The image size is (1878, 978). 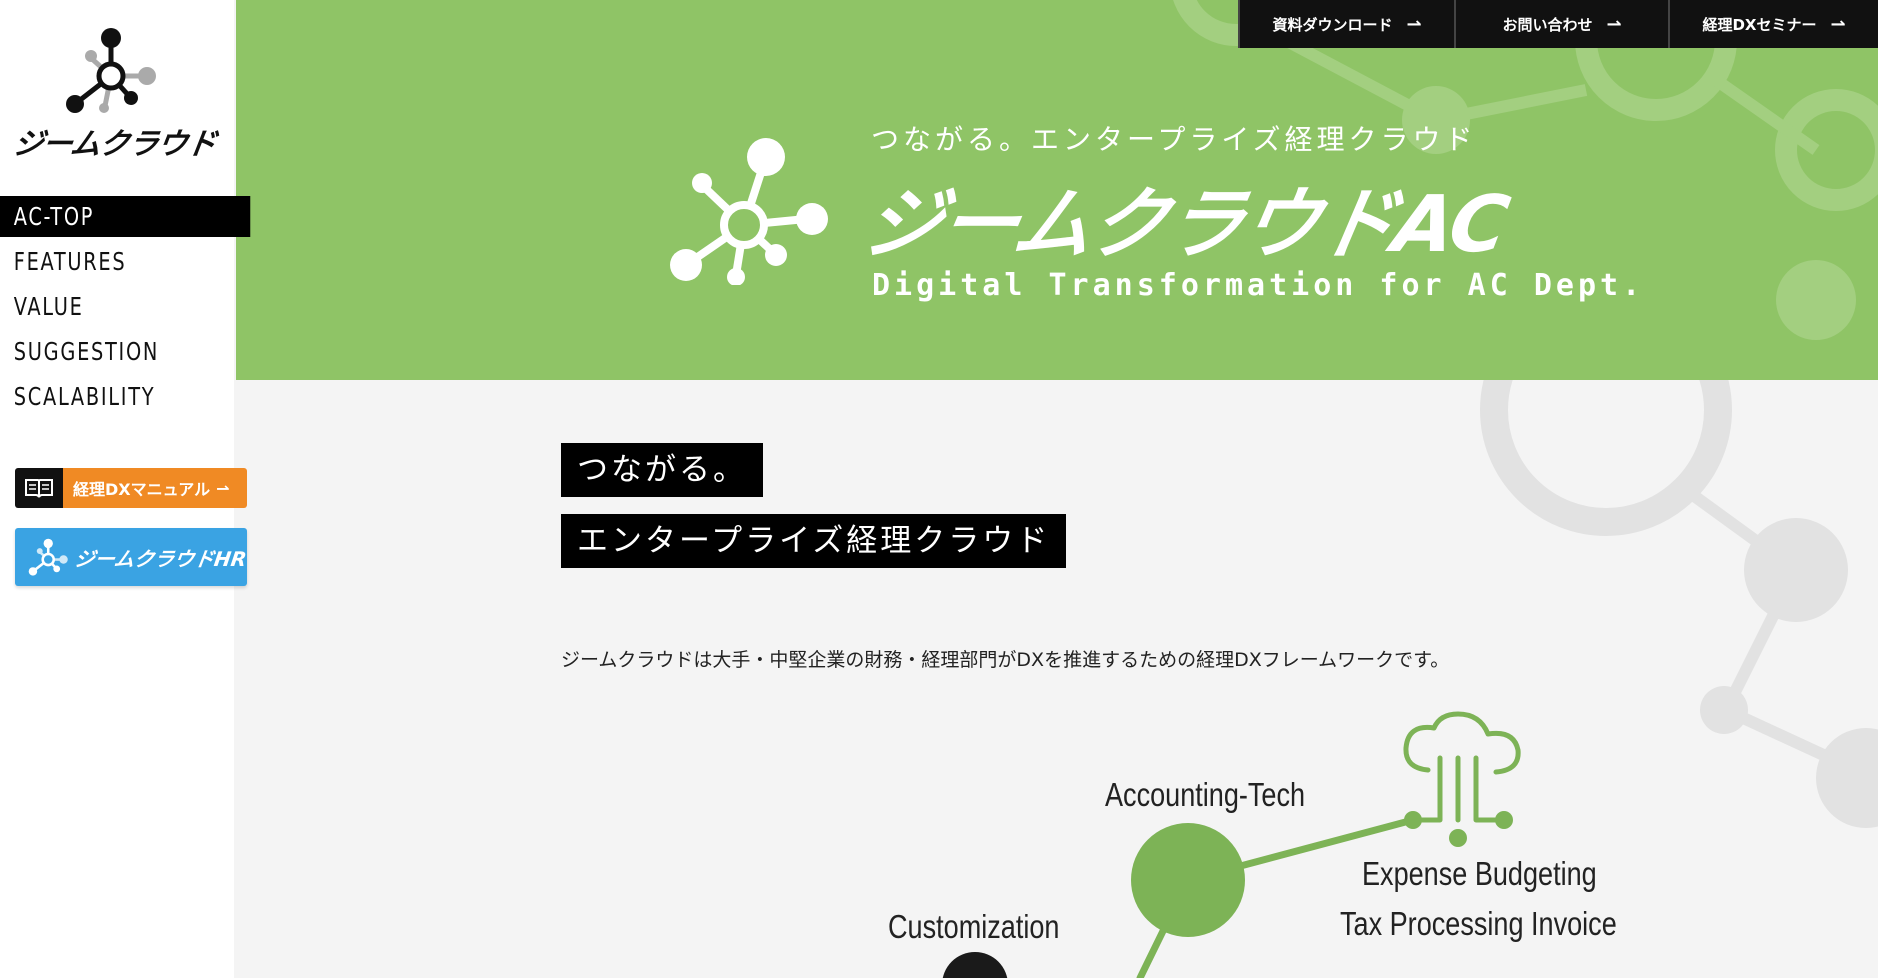 What do you see at coordinates (106, 261) in the screenshot?
I see `nav-item-features: FEATURES` at bounding box center [106, 261].